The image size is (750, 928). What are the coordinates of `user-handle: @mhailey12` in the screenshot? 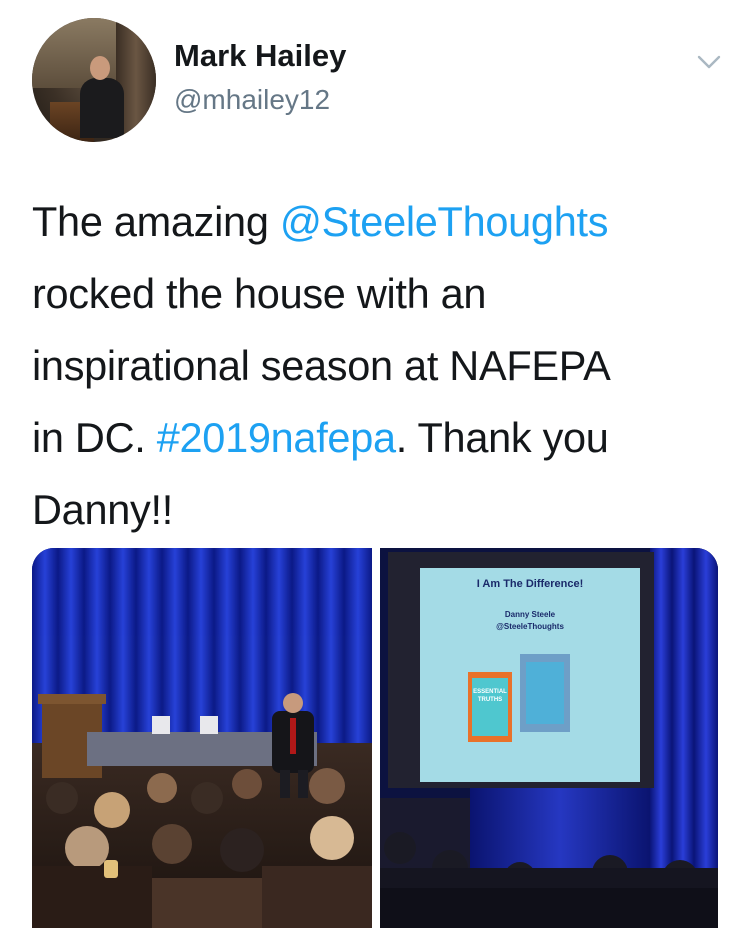 It's located at (252, 100).